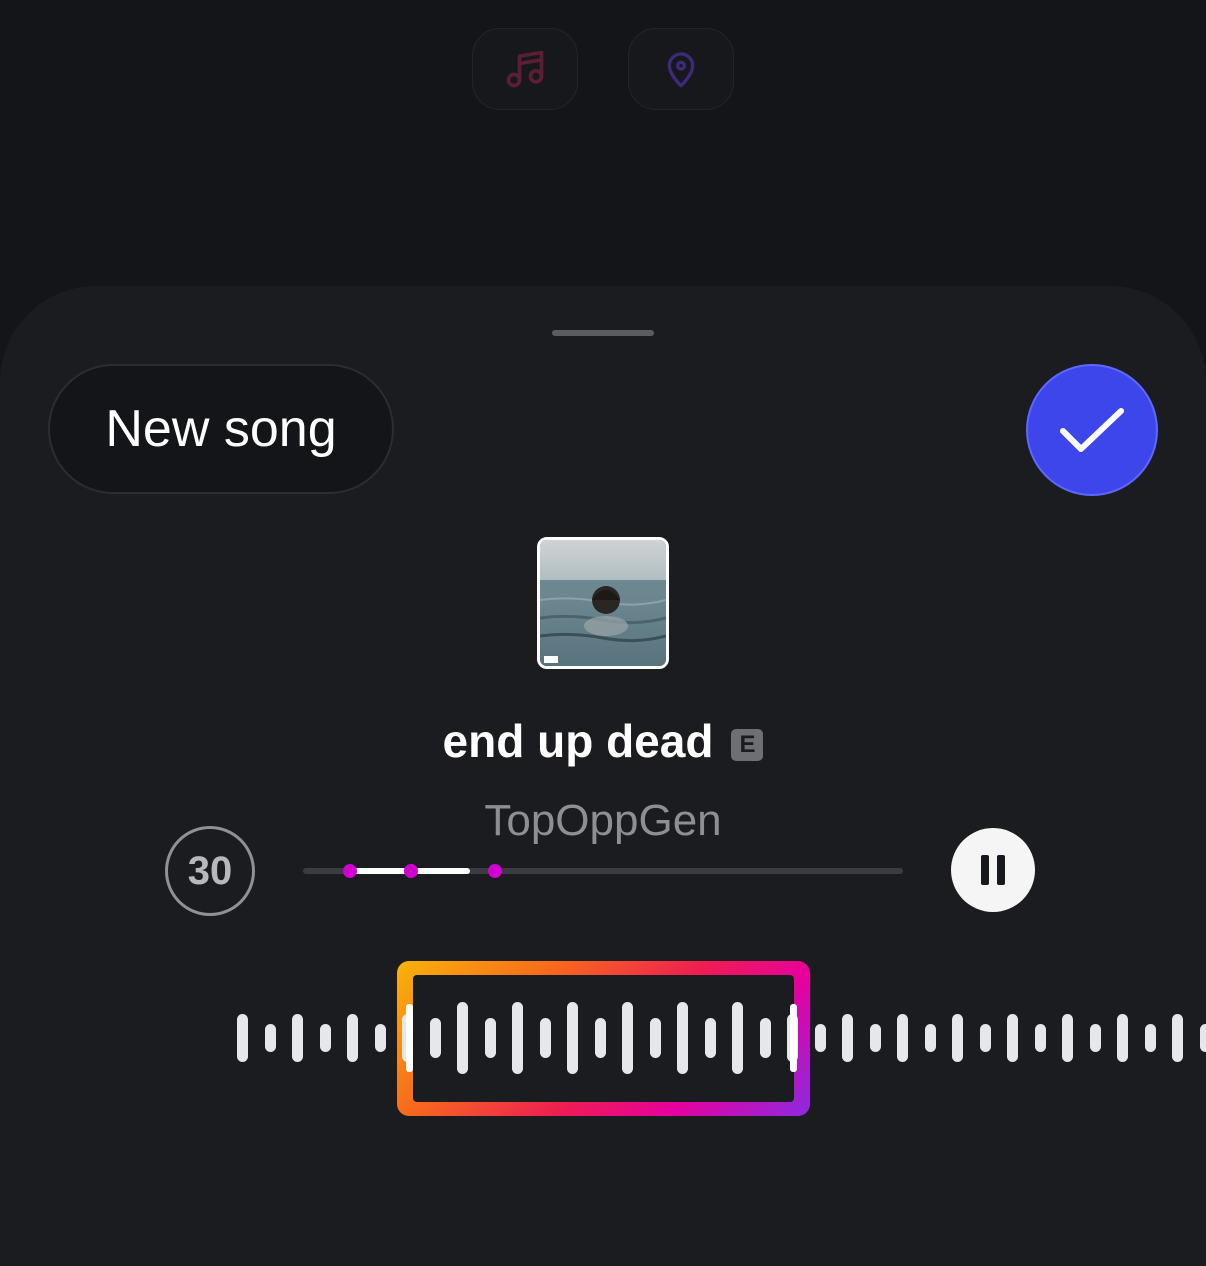 The image size is (1206, 1266). I want to click on waveform, so click(603, 1038).